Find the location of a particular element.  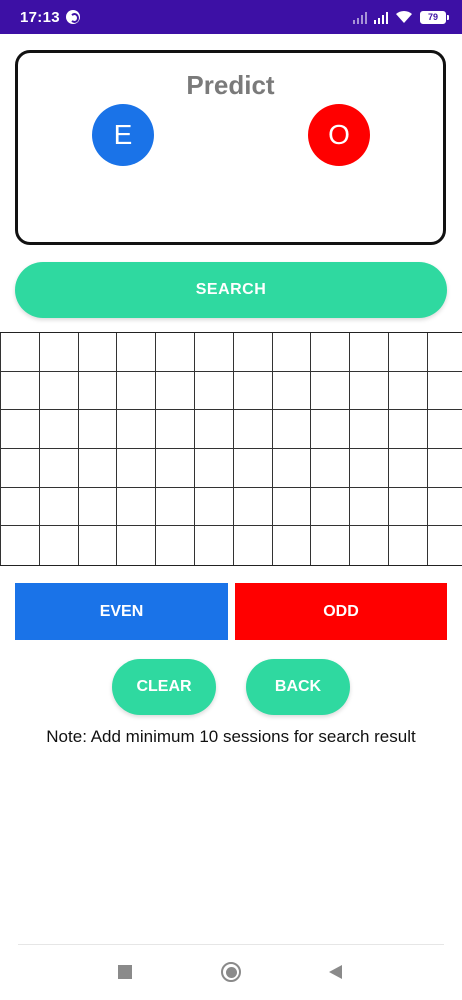

signal-icon is located at coordinates (381, 17).